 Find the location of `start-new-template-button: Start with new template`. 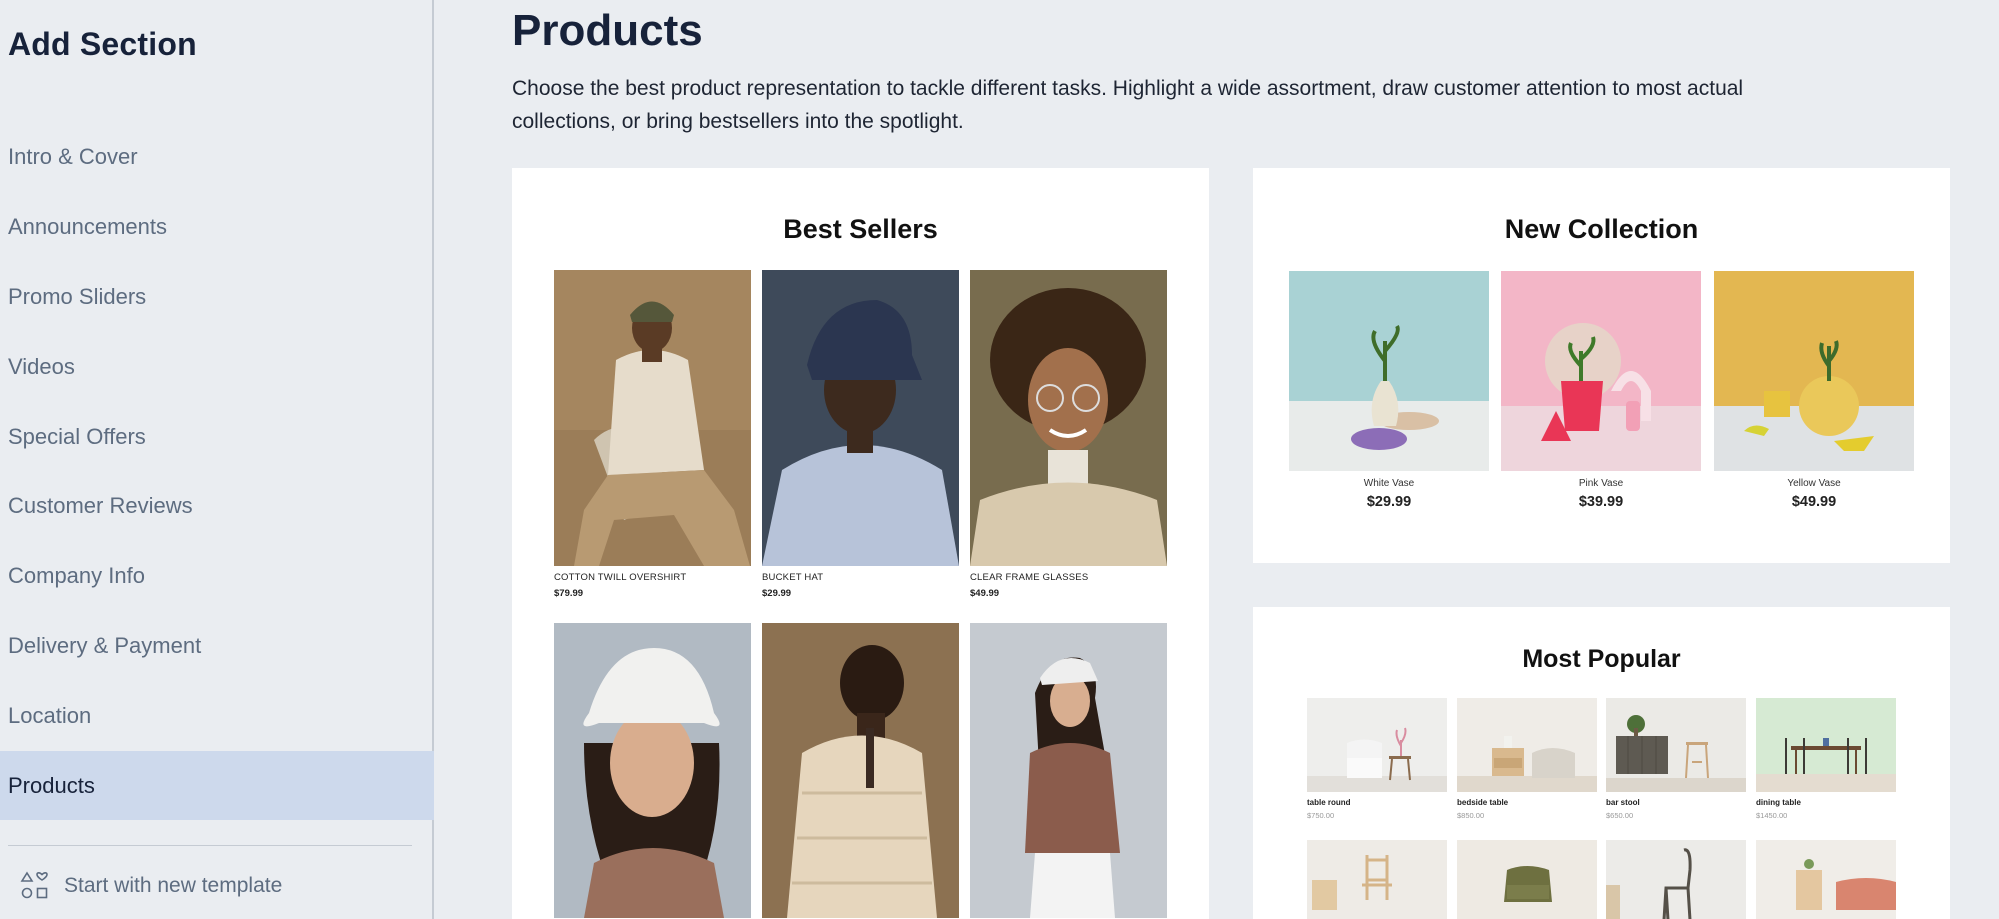

start-new-template-button: Start with new template is located at coordinates (151, 886).